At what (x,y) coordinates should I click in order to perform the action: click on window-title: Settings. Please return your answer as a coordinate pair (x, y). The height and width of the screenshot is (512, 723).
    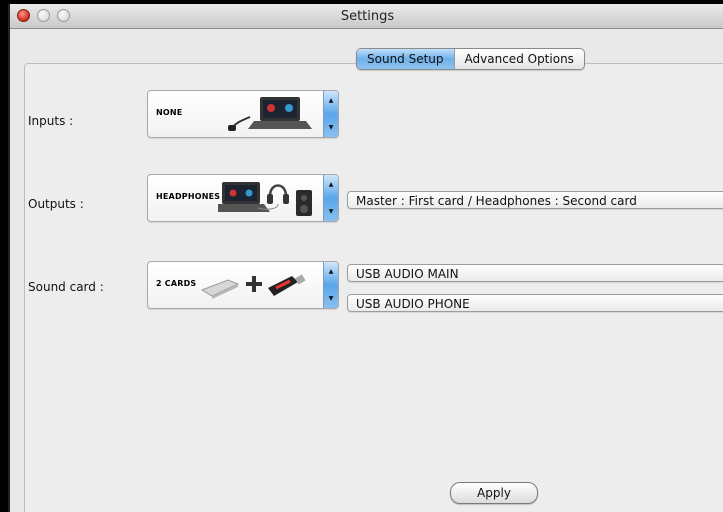
    Looking at the image, I should click on (367, 16).